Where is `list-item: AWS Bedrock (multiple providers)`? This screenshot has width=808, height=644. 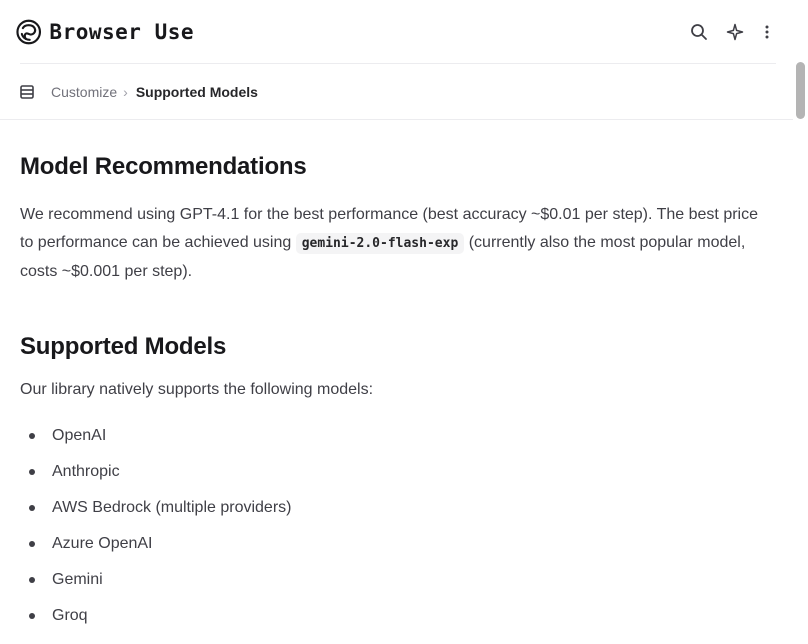 list-item: AWS Bedrock (multiple providers) is located at coordinates (155, 515).